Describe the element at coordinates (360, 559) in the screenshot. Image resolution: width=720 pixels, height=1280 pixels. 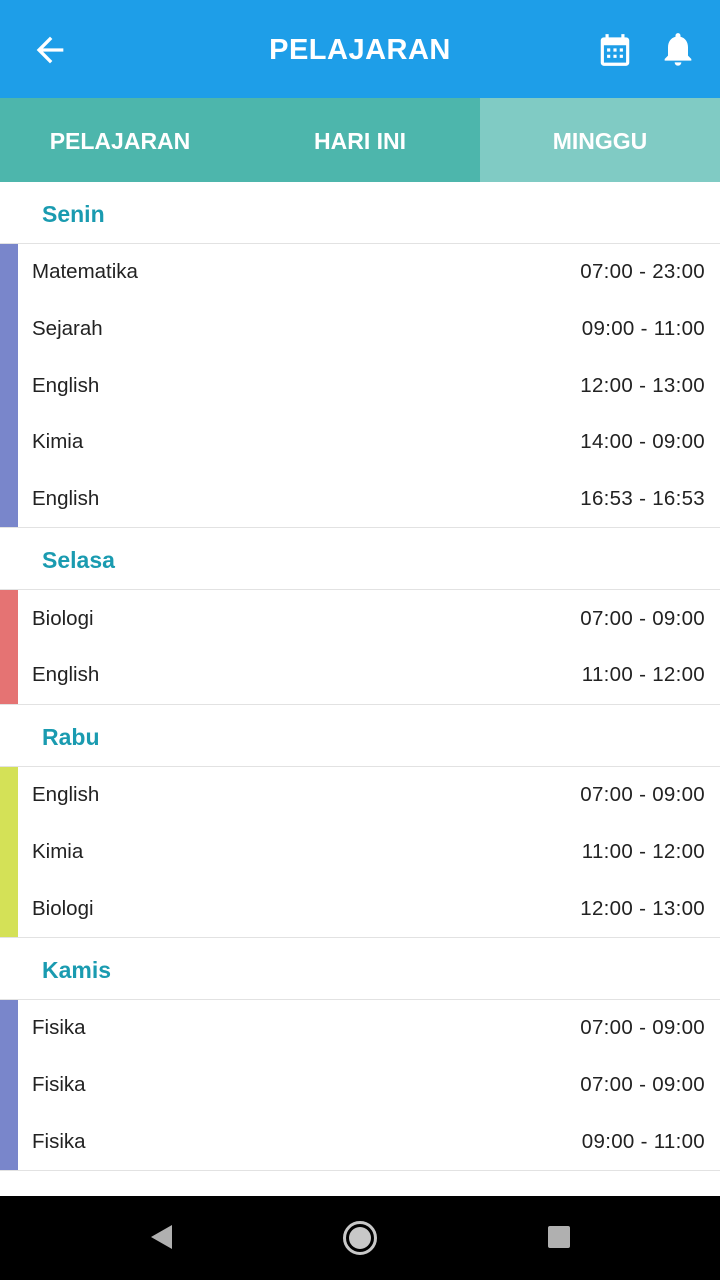
I see `day-header: Selasa` at that location.